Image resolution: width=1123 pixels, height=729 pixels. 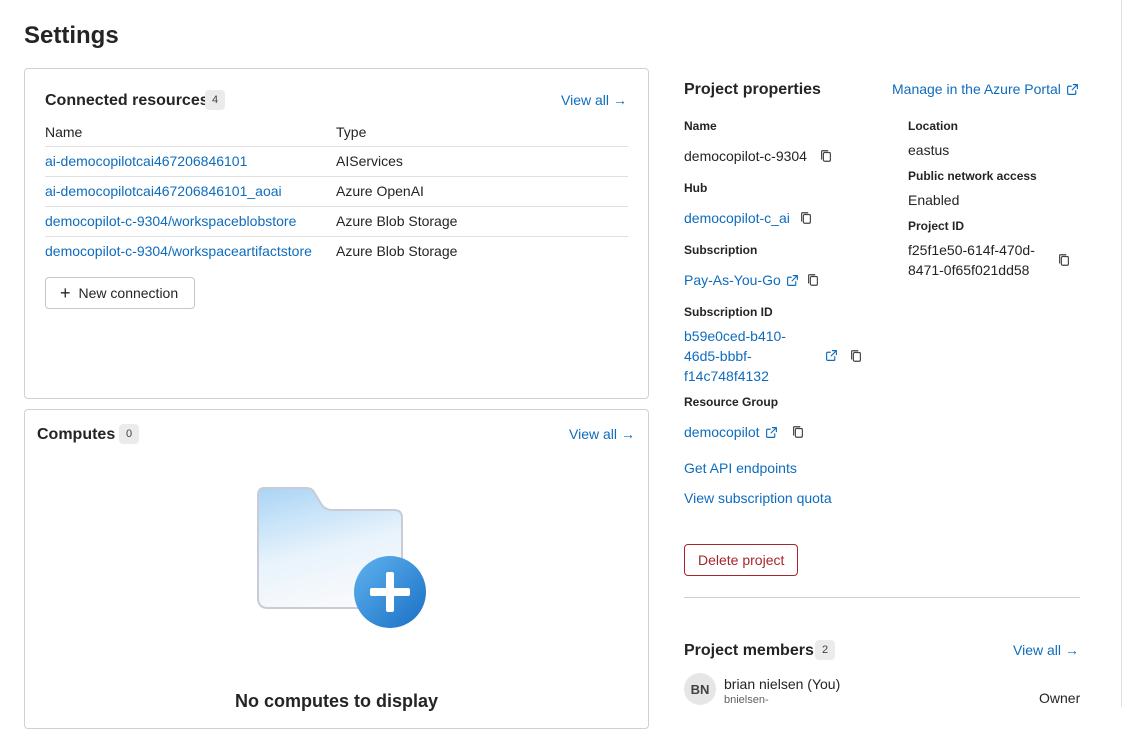 What do you see at coordinates (737, 218) in the screenshot?
I see `hub-link: democopilot-c_ai` at bounding box center [737, 218].